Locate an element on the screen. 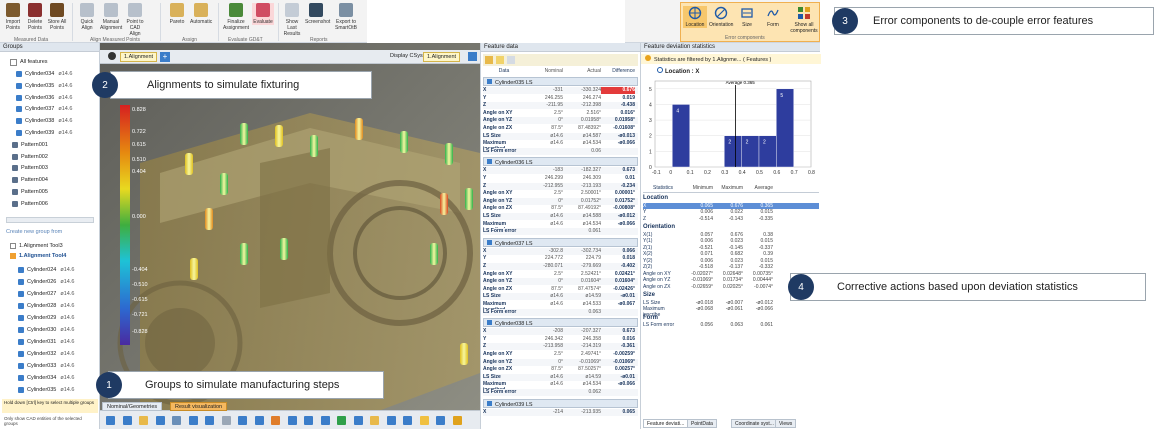 The height and width of the screenshot is (429, 1165). show-all-components-button: Show all components is located at coordinates (804, 20).